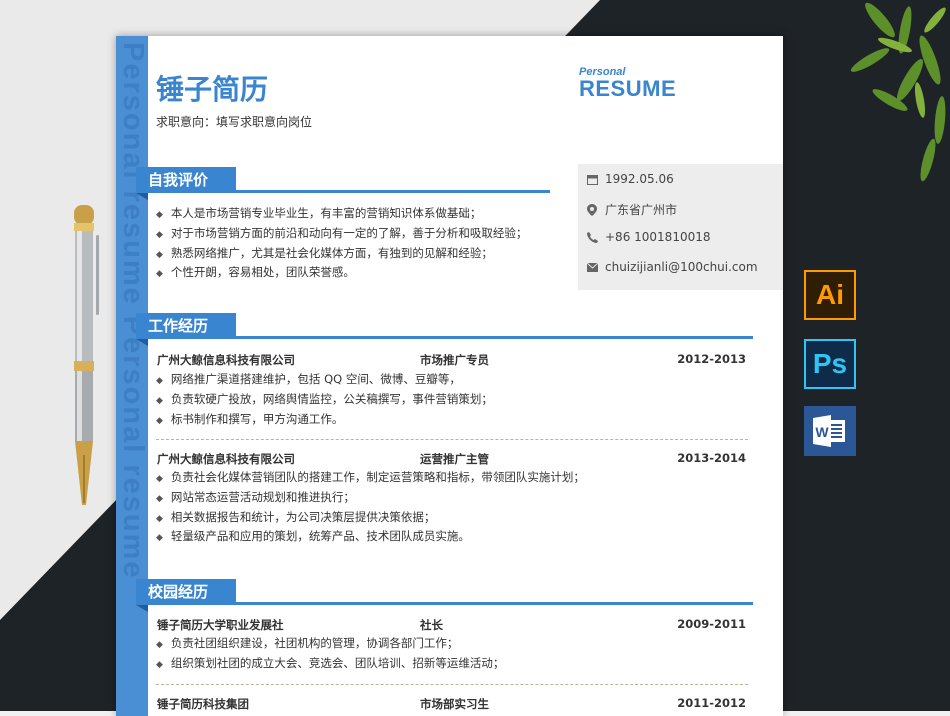 The height and width of the screenshot is (716, 950). Describe the element at coordinates (255, 496) in the screenshot. I see `list-item: ◆ 网站常态运营活动规划和推进执行；` at that location.